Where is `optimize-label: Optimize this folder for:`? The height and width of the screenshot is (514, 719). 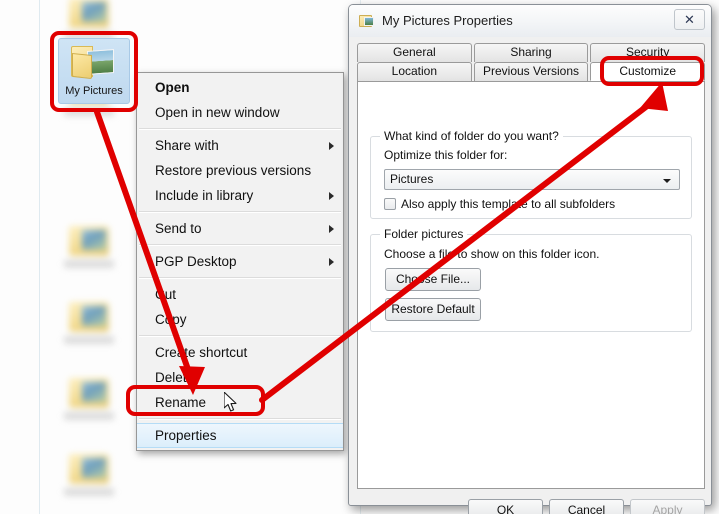
optimize-label: Optimize this folder for: is located at coordinates (446, 155).